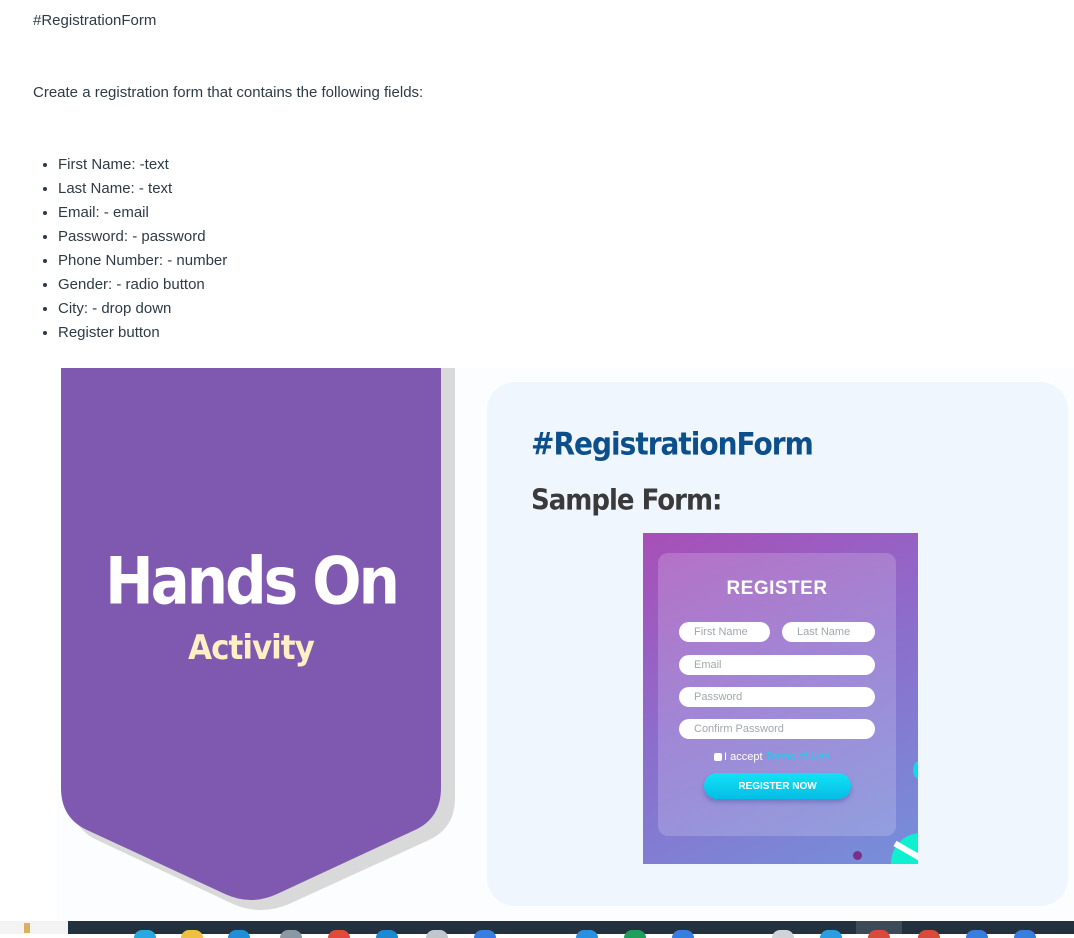  What do you see at coordinates (857, 855) in the screenshot?
I see `decor-dot` at bounding box center [857, 855].